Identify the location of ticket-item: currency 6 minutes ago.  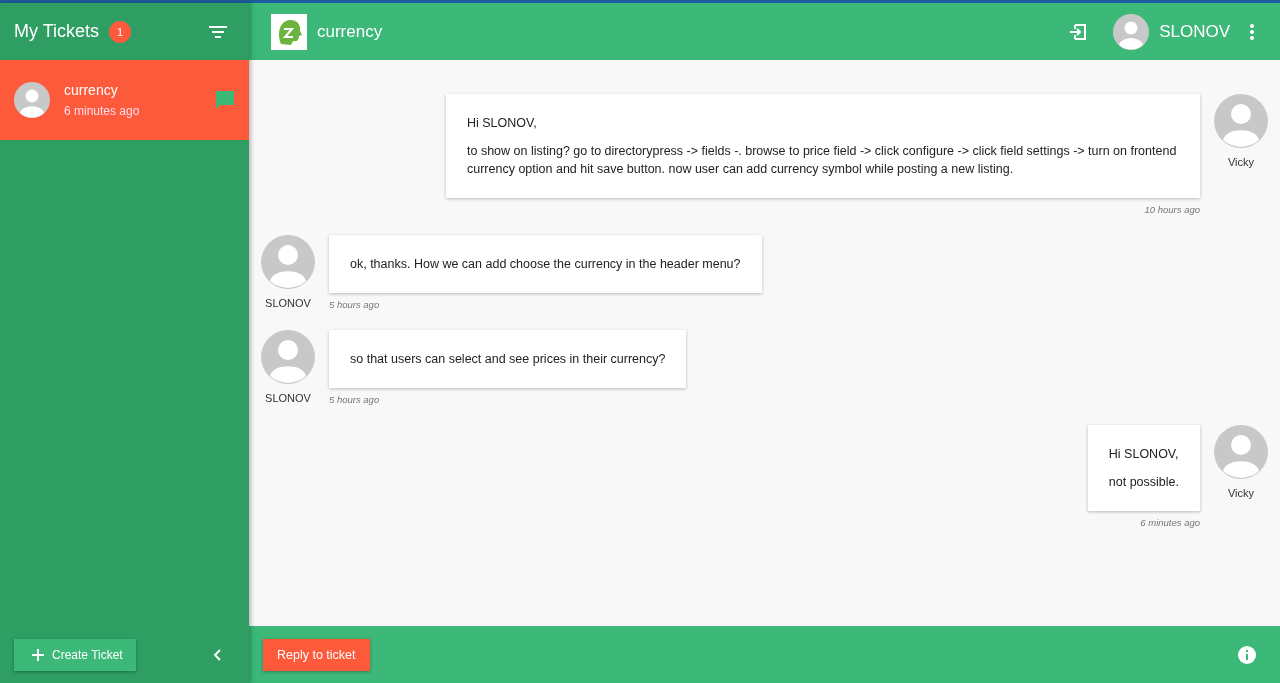
(124, 100).